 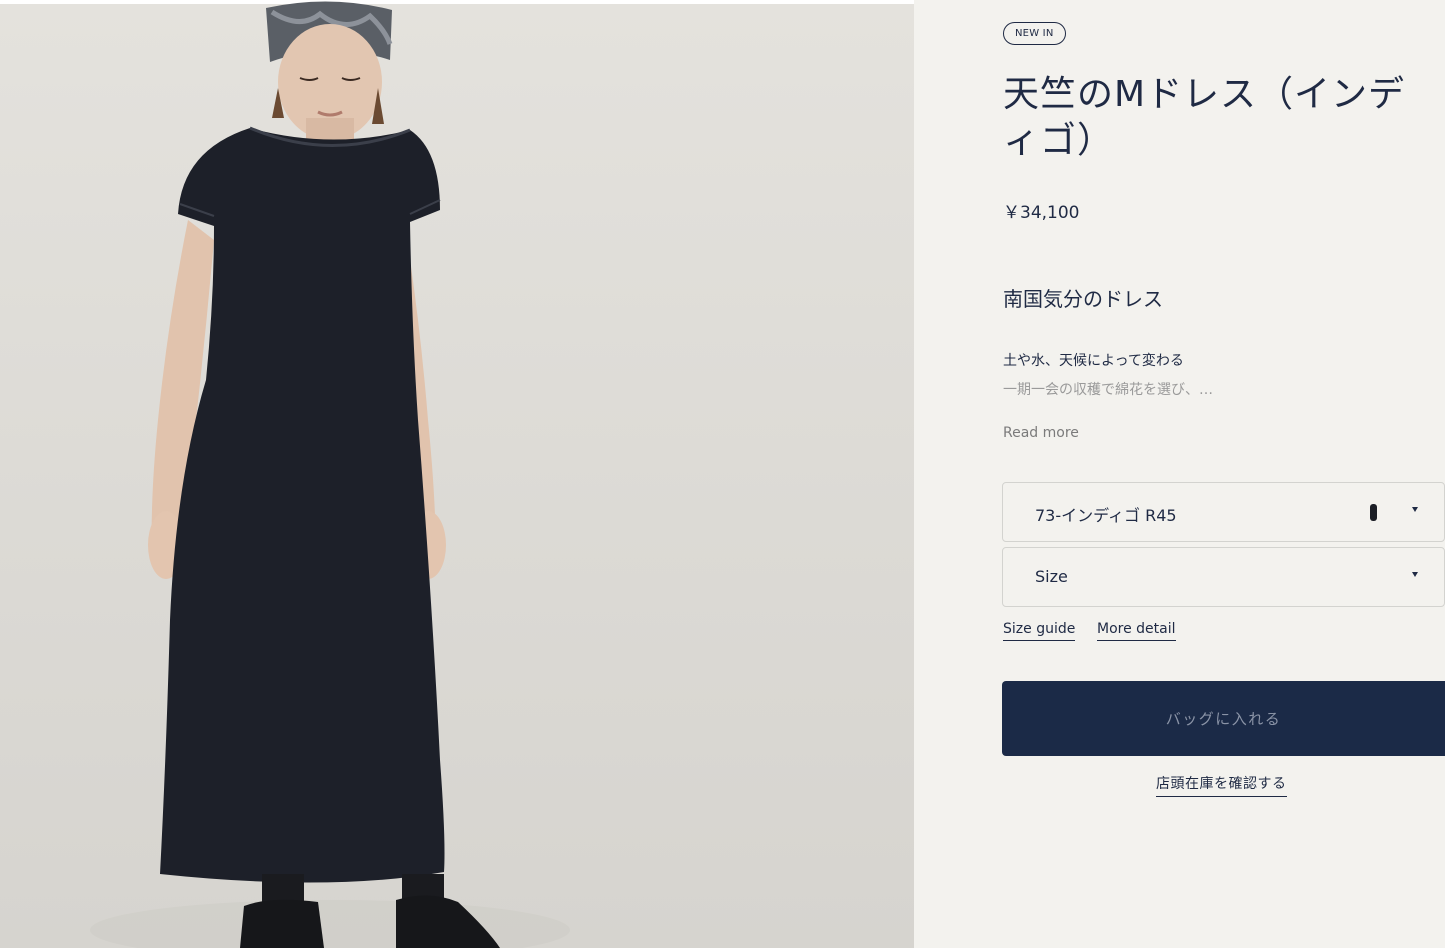 What do you see at coordinates (1083, 299) in the screenshot?
I see `product-subtitle: 南国気分のドレス` at bounding box center [1083, 299].